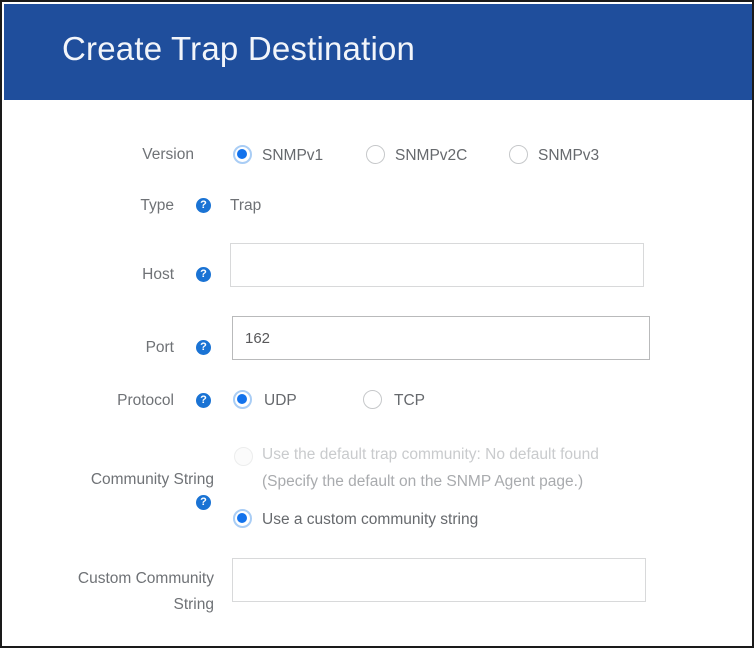  I want to click on radio-version-snmpv3, so click(518, 154).